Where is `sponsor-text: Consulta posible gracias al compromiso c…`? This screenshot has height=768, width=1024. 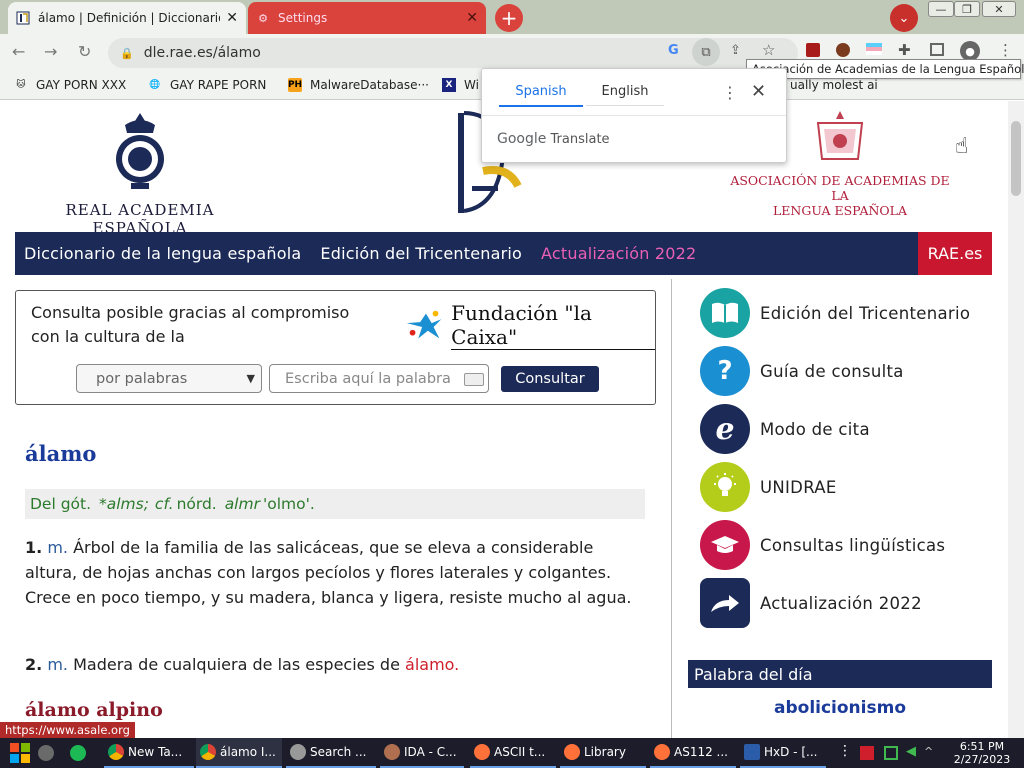
sponsor-text: Consulta posible gracias al compromiso c… is located at coordinates (190, 324).